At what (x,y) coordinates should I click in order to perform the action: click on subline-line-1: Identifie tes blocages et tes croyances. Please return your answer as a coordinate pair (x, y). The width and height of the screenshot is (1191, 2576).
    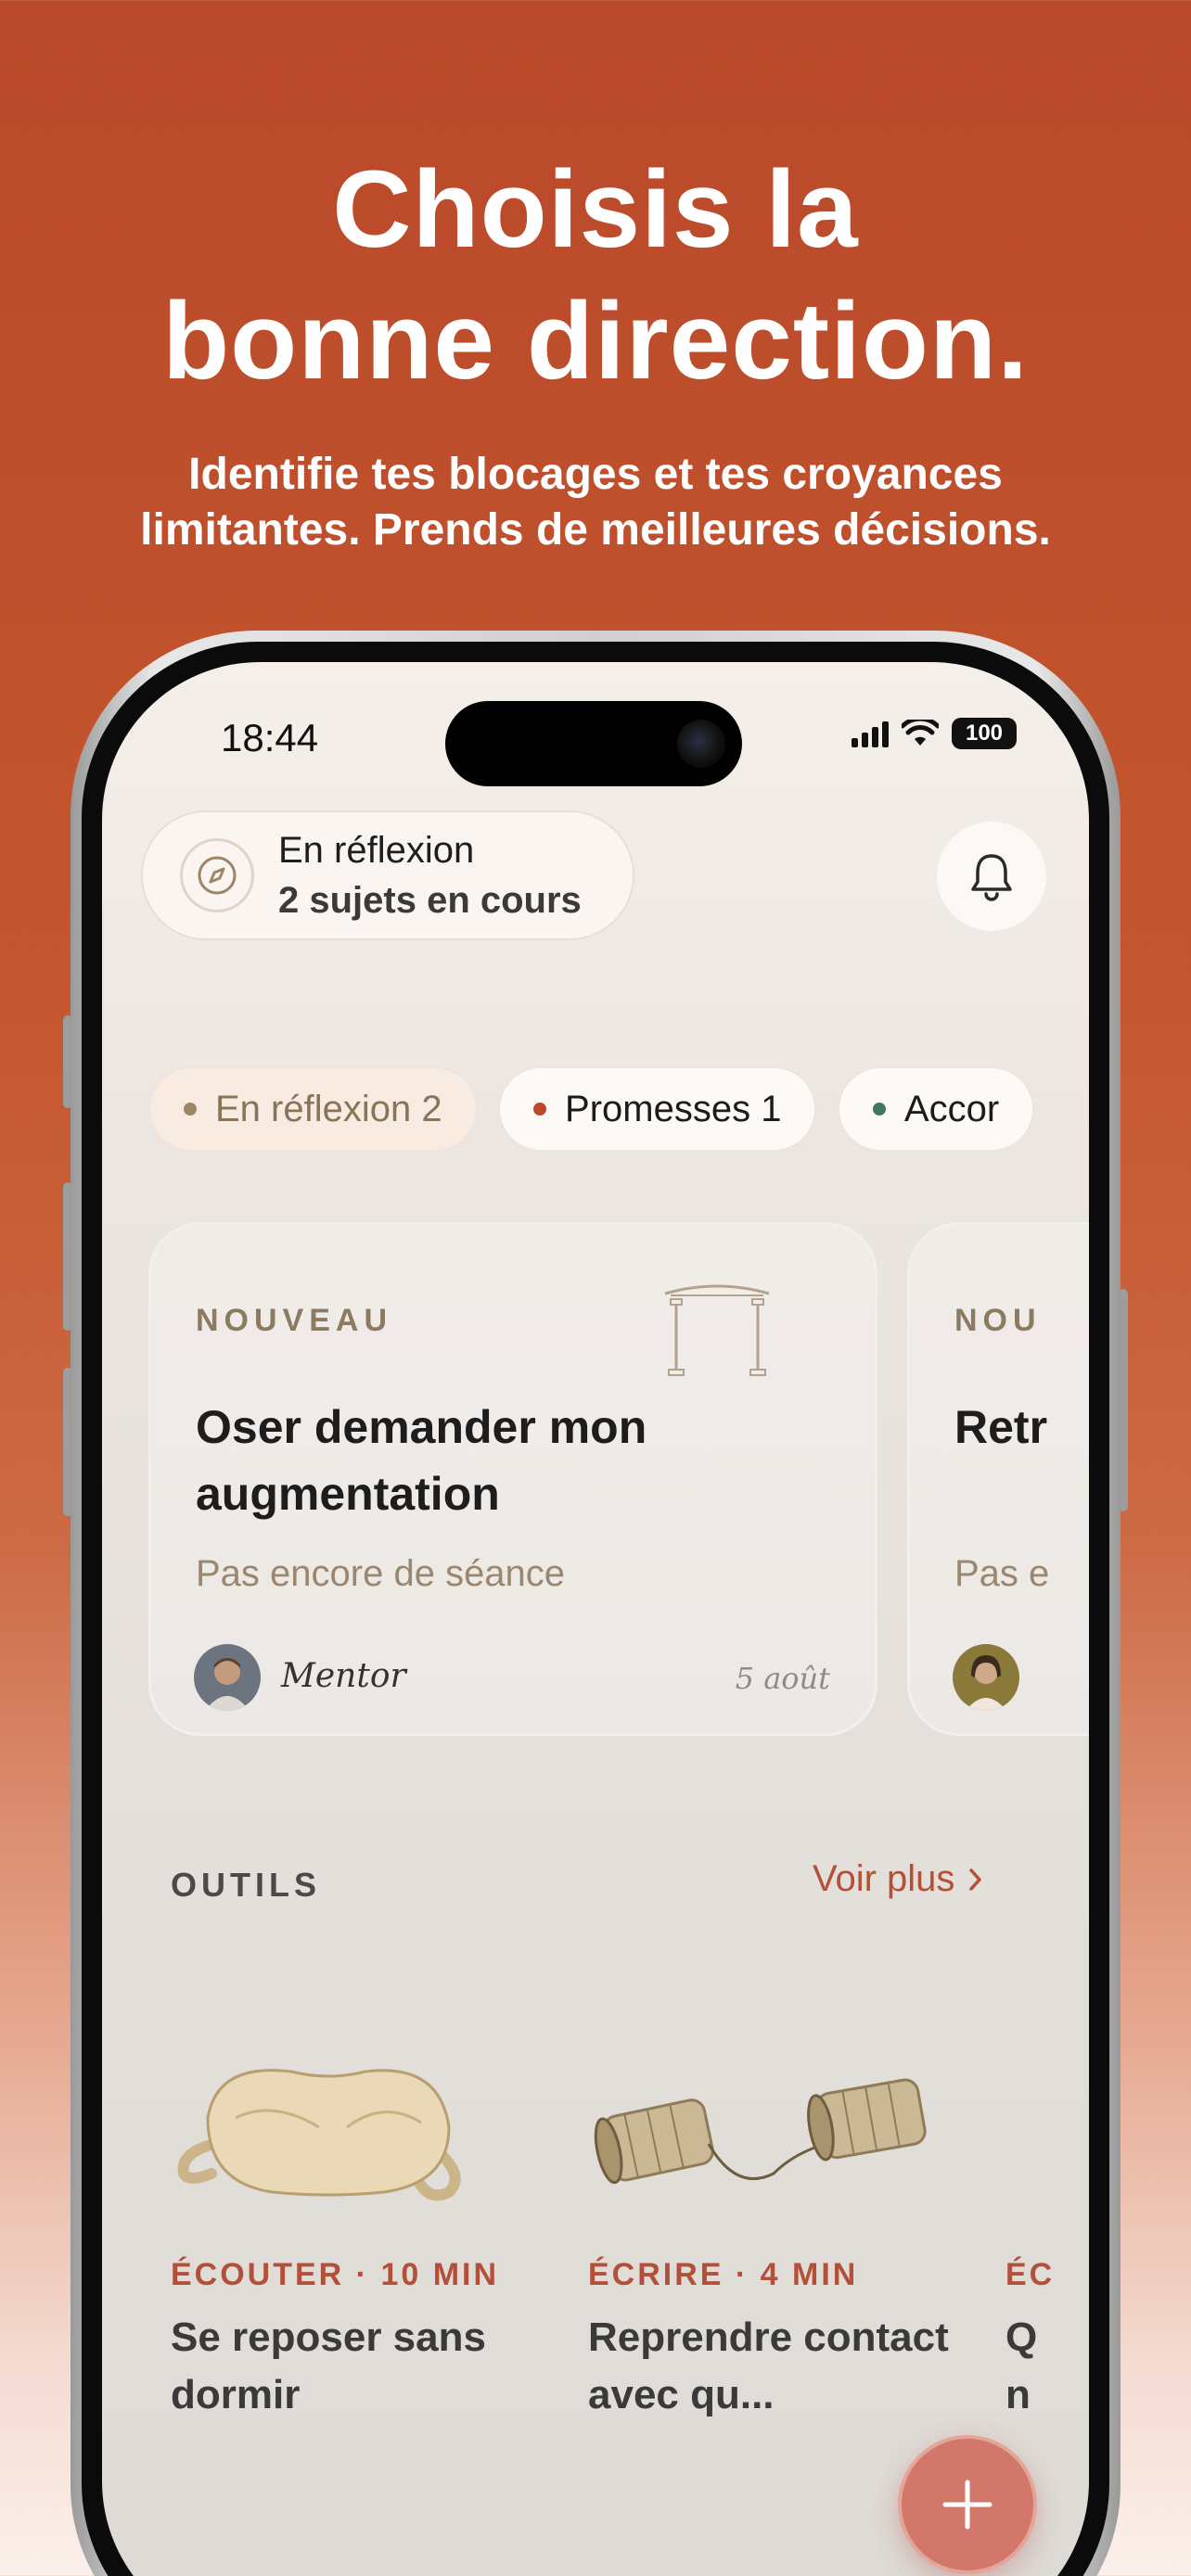
    Looking at the image, I should click on (595, 475).